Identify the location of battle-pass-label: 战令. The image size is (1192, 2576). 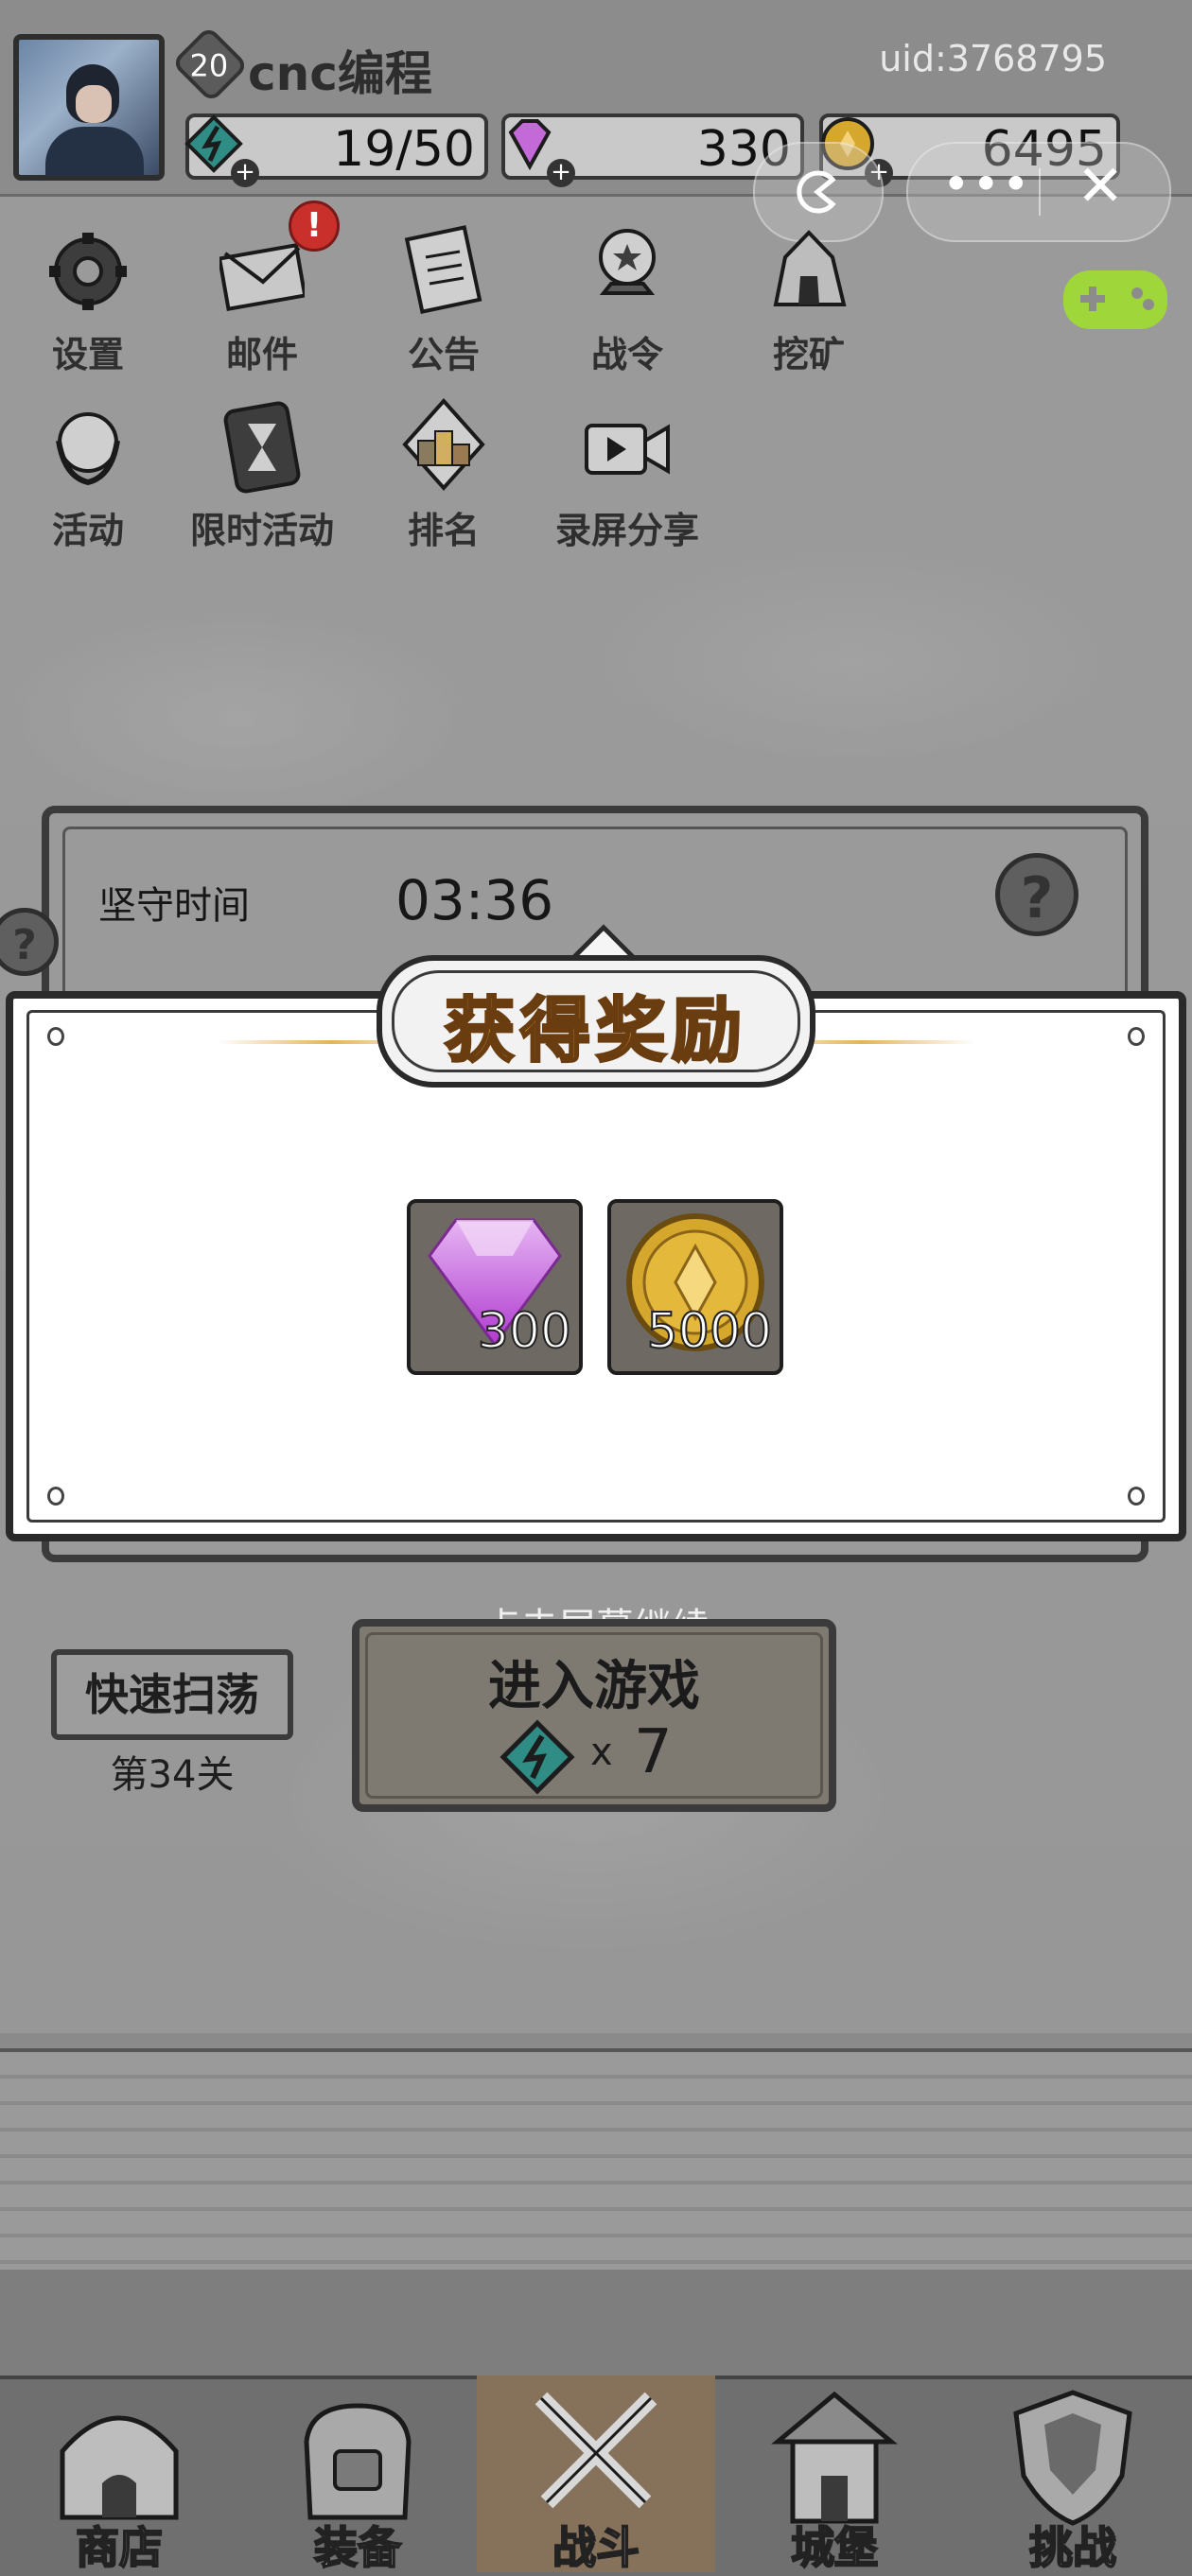
(626, 354).